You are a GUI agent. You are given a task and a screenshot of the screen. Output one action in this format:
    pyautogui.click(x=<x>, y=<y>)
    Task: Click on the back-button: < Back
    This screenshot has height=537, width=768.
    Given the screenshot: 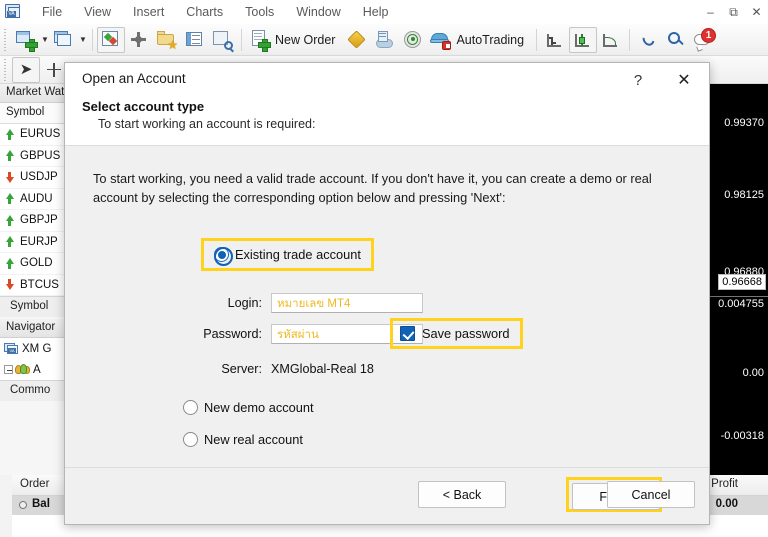 What is the action you would take?
    pyautogui.click(x=462, y=494)
    